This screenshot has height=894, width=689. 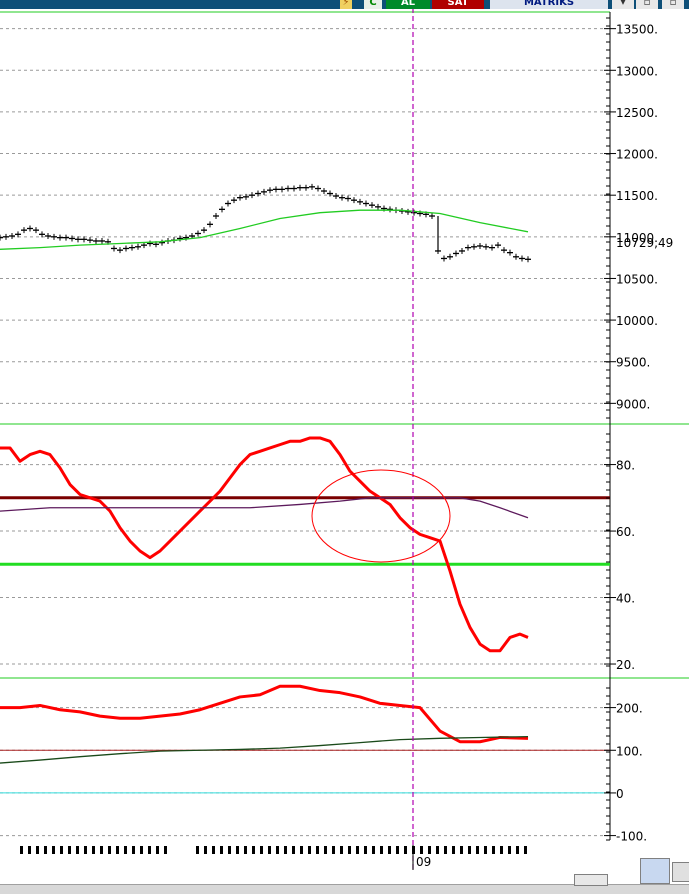 What do you see at coordinates (637, 30) in the screenshot?
I see `y-tick-label: 13500.` at bounding box center [637, 30].